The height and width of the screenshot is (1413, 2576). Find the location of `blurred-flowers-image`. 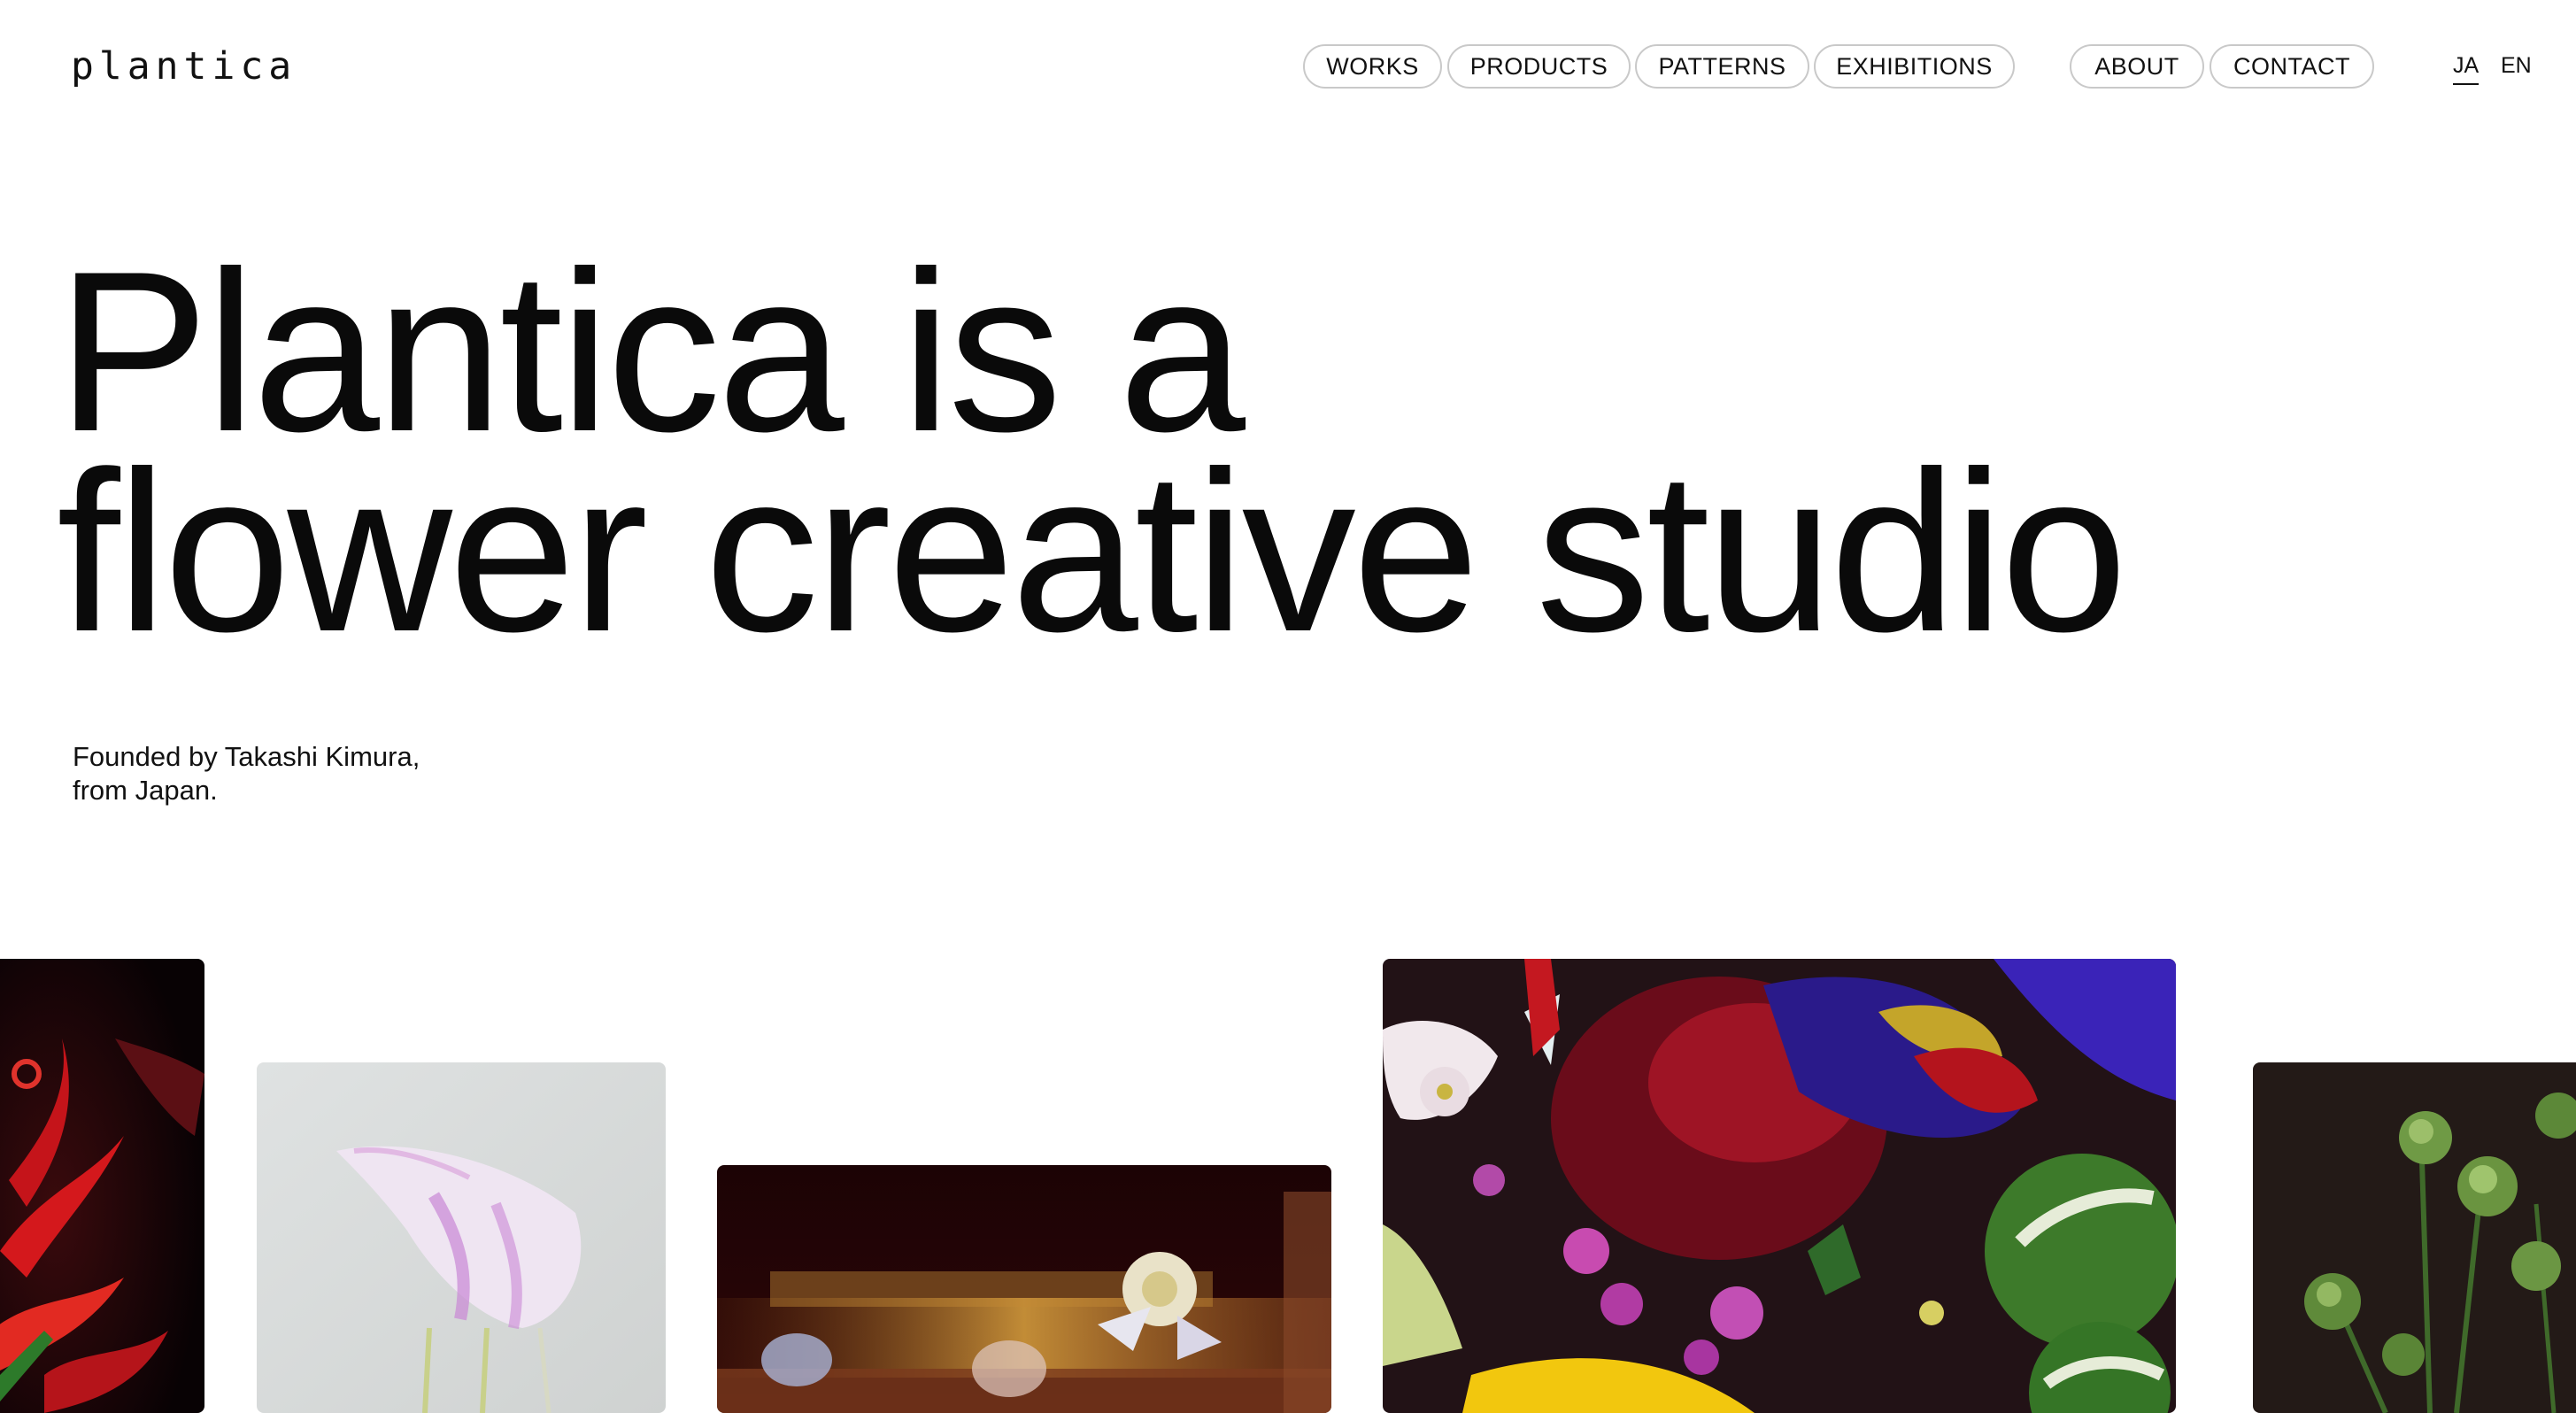

blurred-flowers-image is located at coordinates (1024, 1289).